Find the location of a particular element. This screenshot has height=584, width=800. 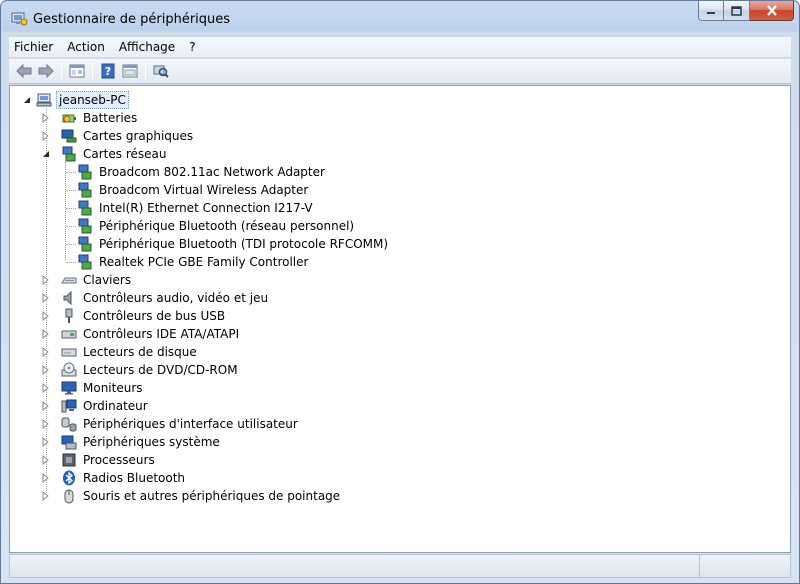

tree-root-jeanseb-pc: jeanseb-PC is located at coordinates (75, 100).